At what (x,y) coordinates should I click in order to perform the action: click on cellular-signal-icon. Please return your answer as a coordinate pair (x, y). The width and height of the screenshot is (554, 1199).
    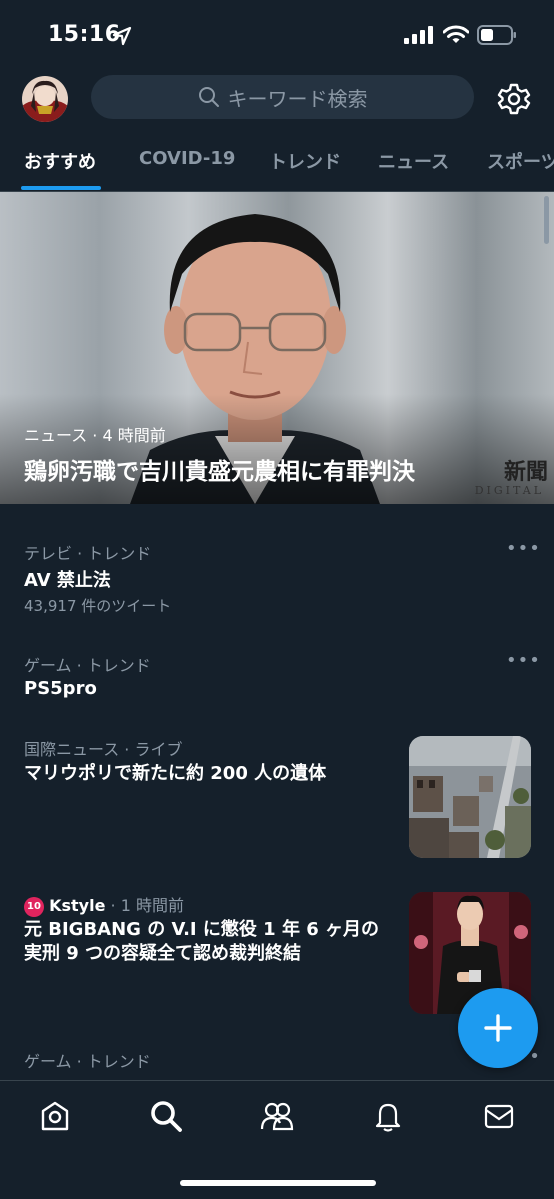
    Looking at the image, I should click on (418, 35).